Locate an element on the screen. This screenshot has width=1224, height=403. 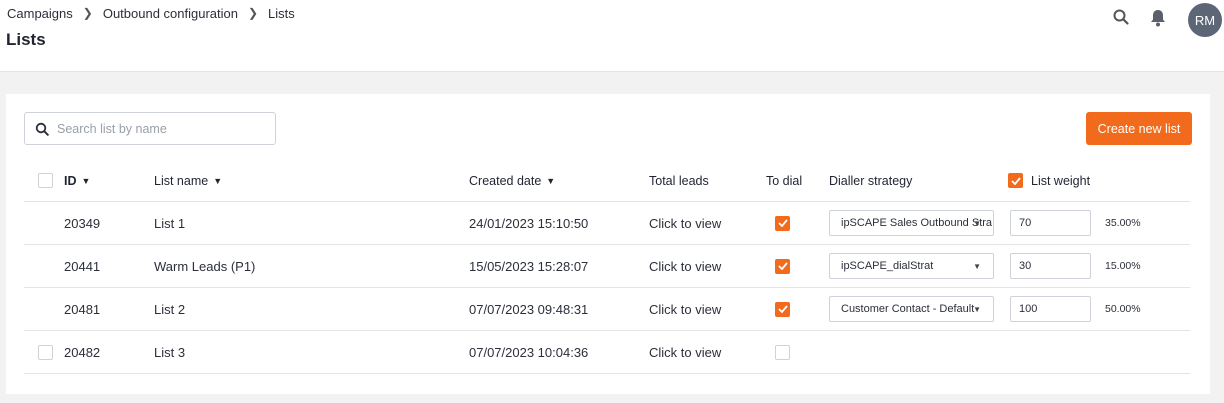
cell-id: 20349 is located at coordinates (82, 223).